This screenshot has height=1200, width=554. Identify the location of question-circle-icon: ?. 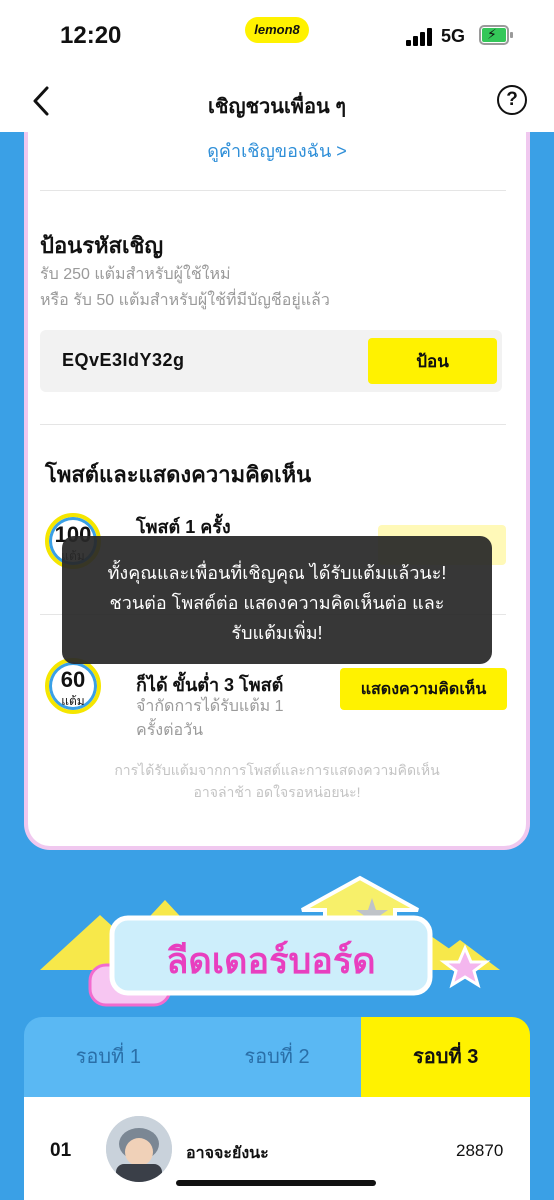
(512, 100).